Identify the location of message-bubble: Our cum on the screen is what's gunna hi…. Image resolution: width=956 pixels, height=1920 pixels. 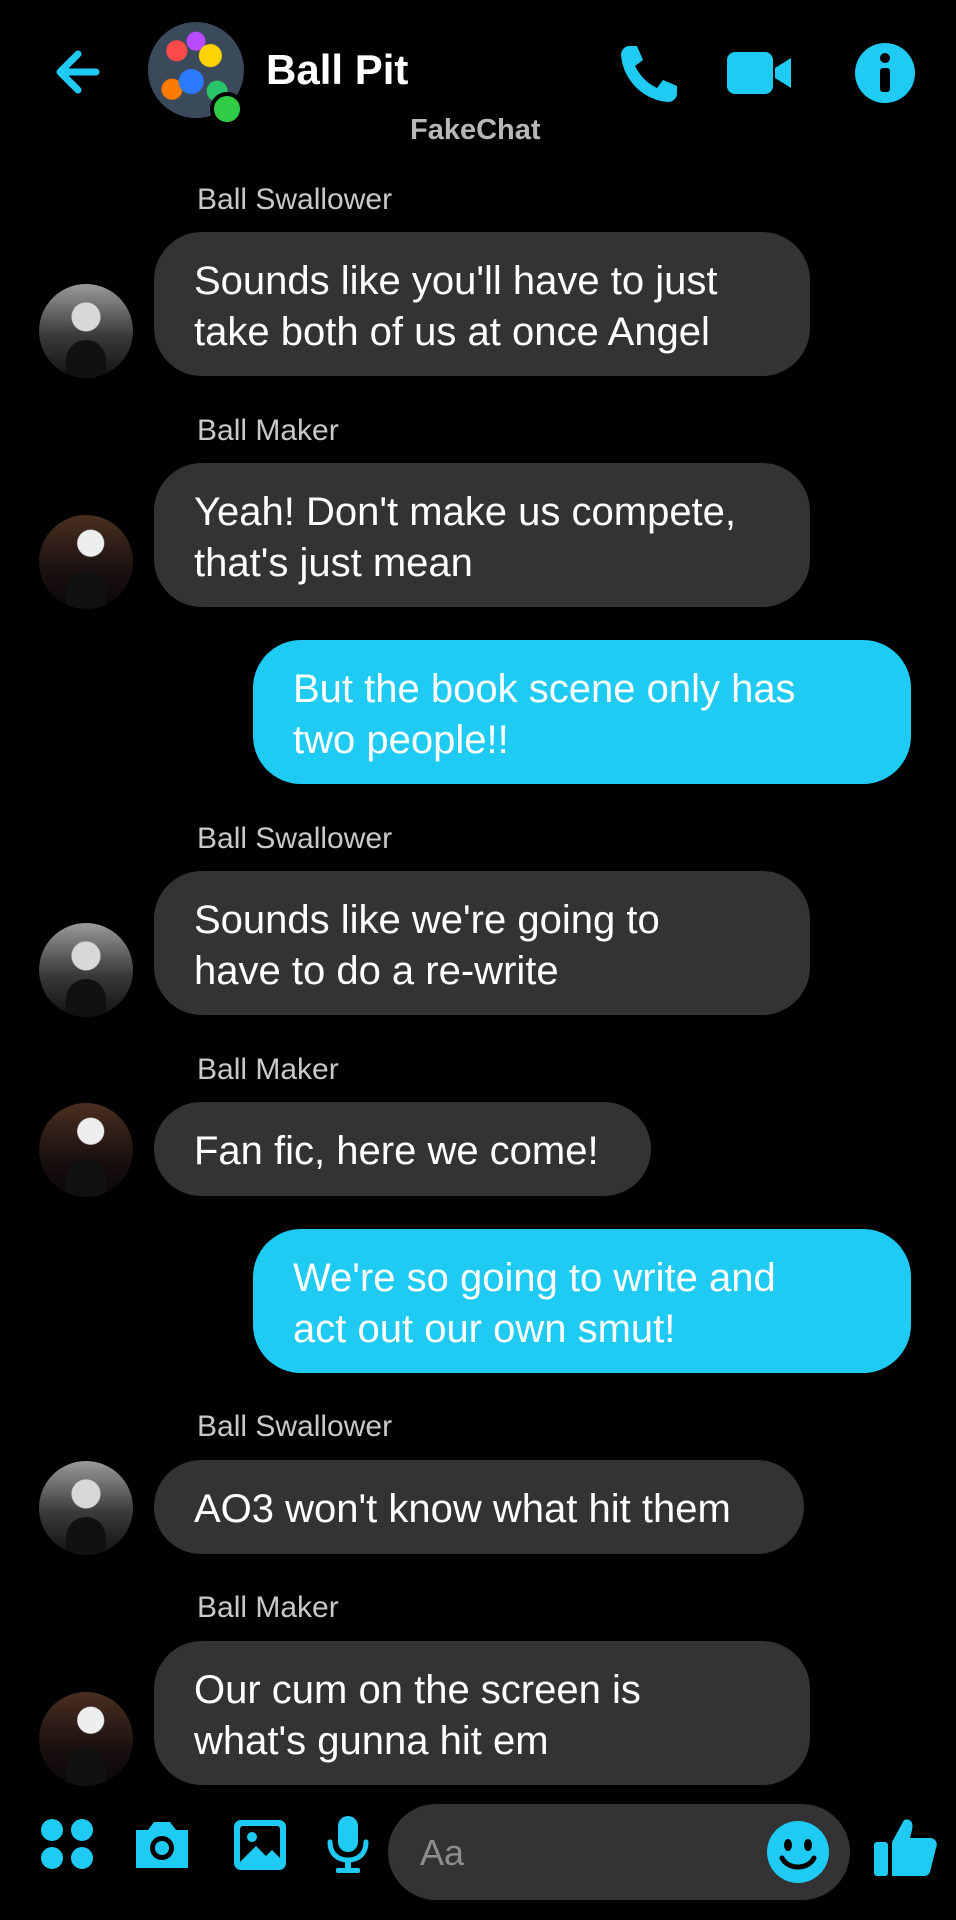
(482, 1713).